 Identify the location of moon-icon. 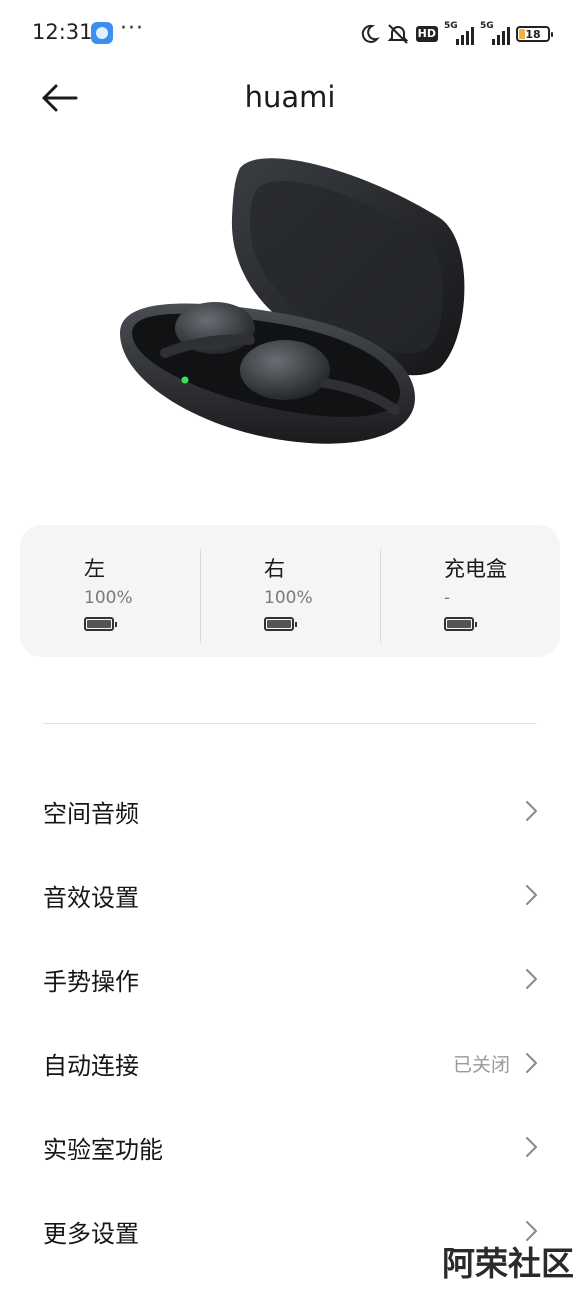
(369, 34).